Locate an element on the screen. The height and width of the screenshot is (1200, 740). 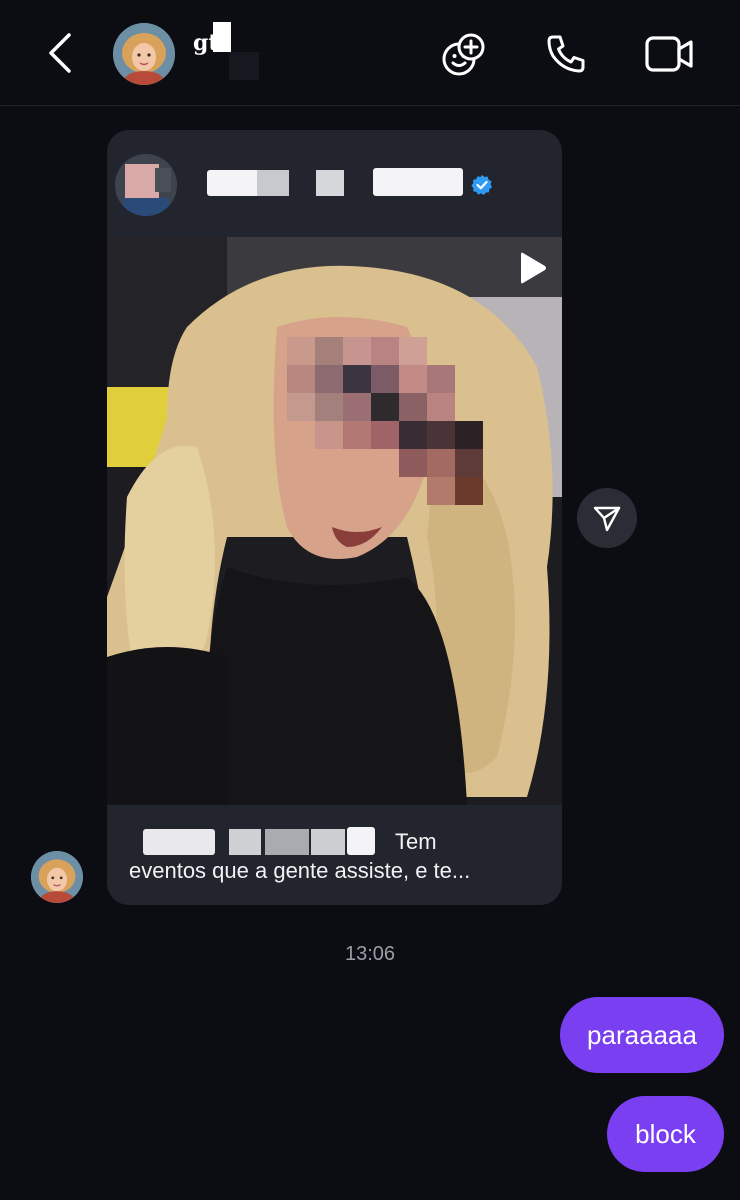
outgoing-message: paraaaaa is located at coordinates (642, 1035).